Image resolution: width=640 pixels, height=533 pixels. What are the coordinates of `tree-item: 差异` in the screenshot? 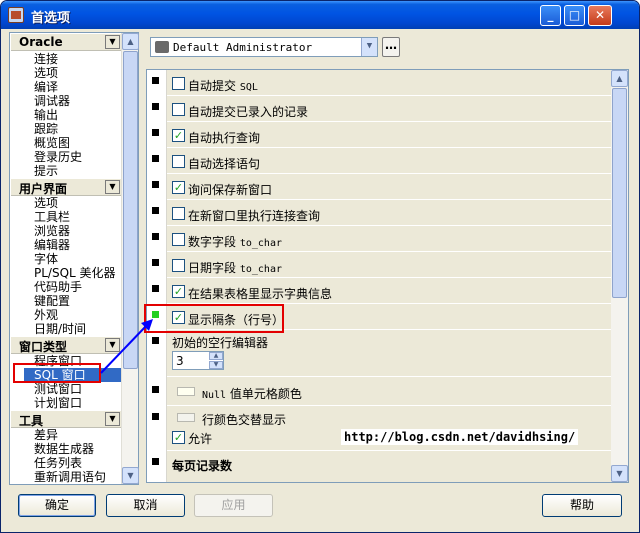 It's located at (46, 435).